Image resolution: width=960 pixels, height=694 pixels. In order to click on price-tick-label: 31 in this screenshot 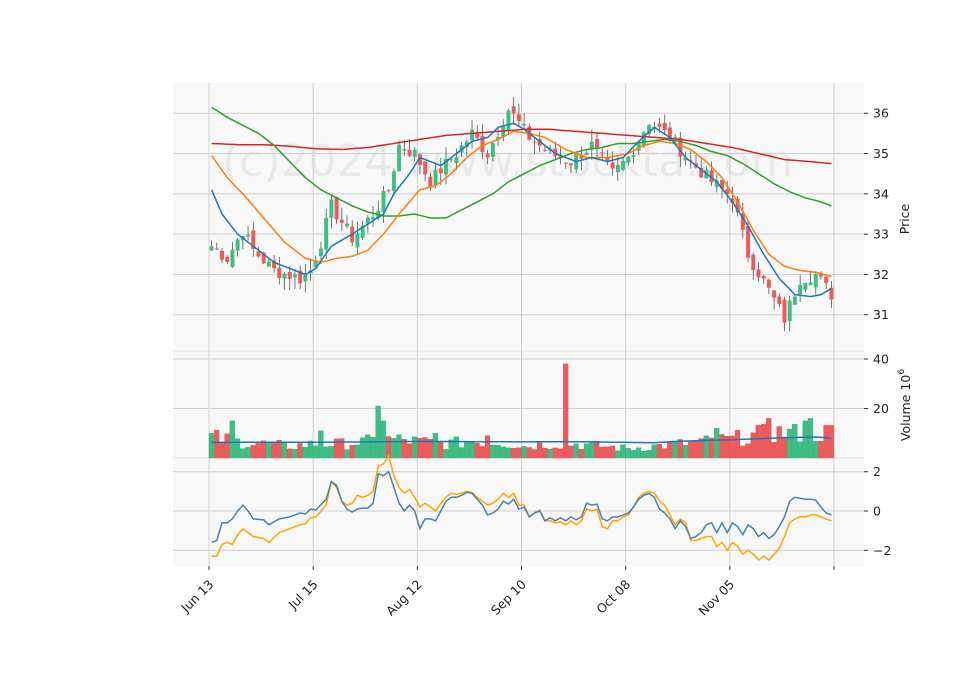, I will do `click(881, 314)`.